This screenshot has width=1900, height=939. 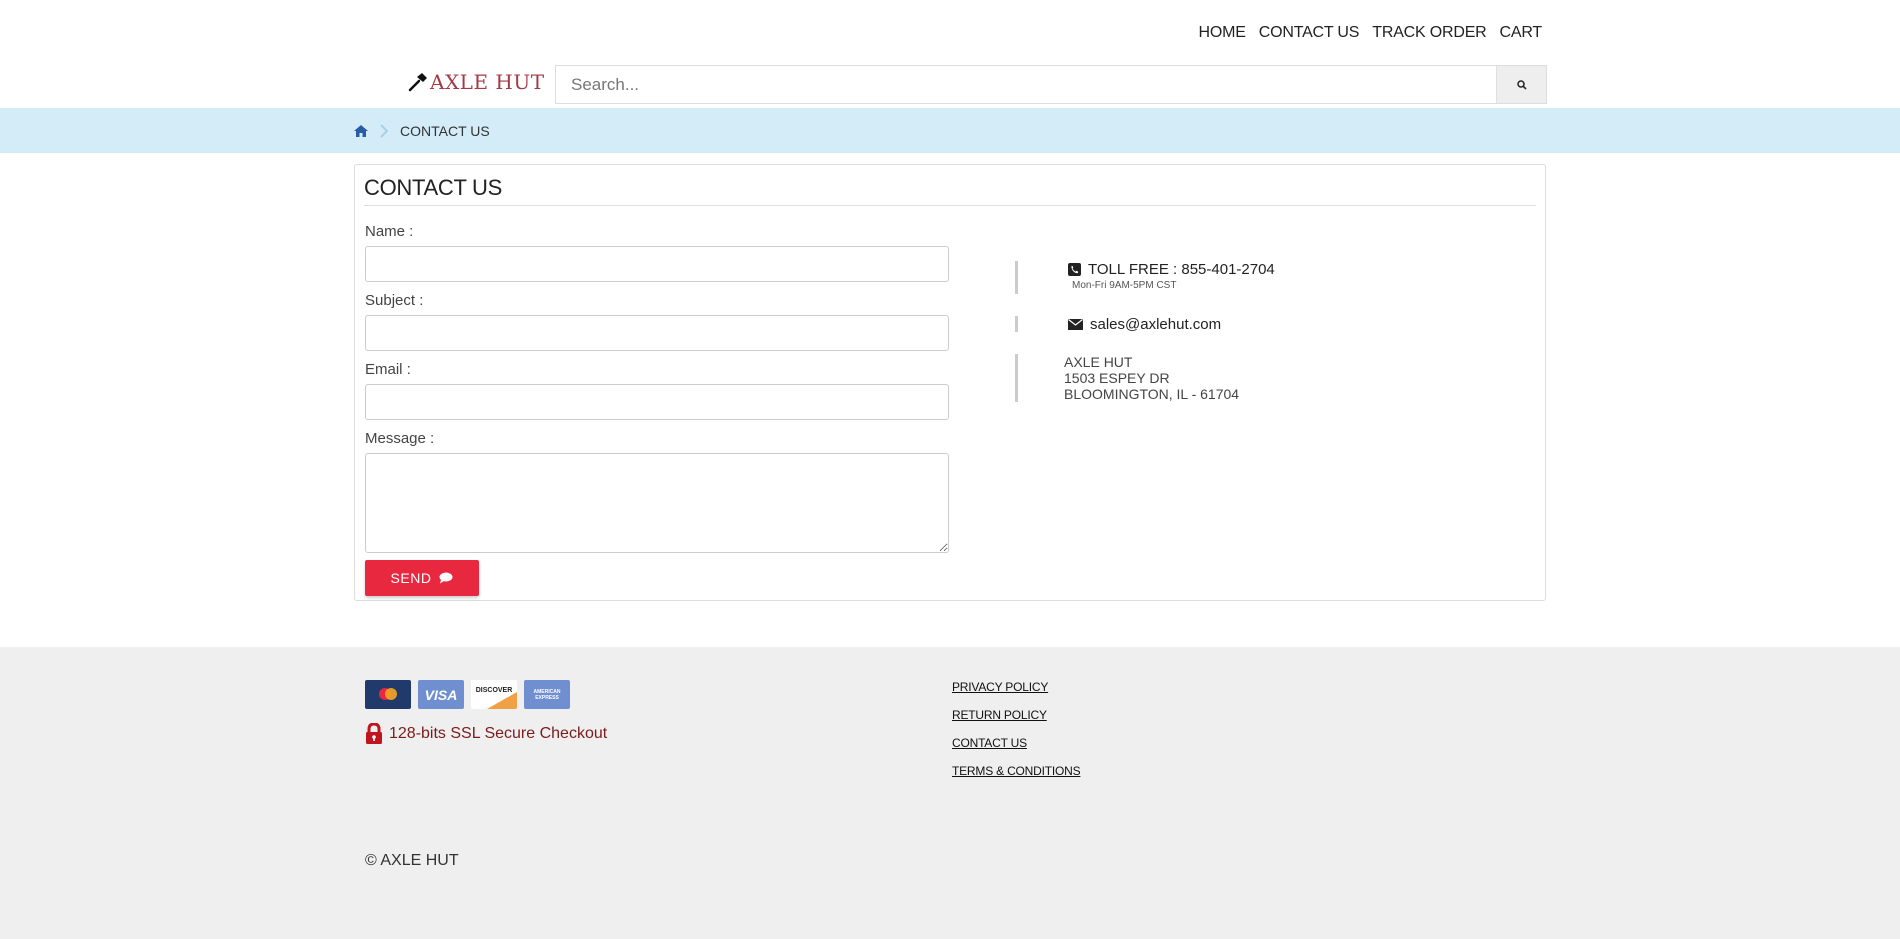 I want to click on message-field, so click(x=657, y=503).